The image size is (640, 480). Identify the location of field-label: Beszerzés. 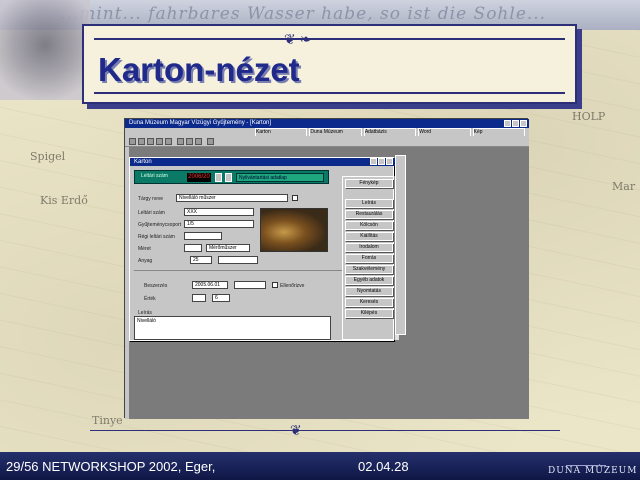
(156, 286).